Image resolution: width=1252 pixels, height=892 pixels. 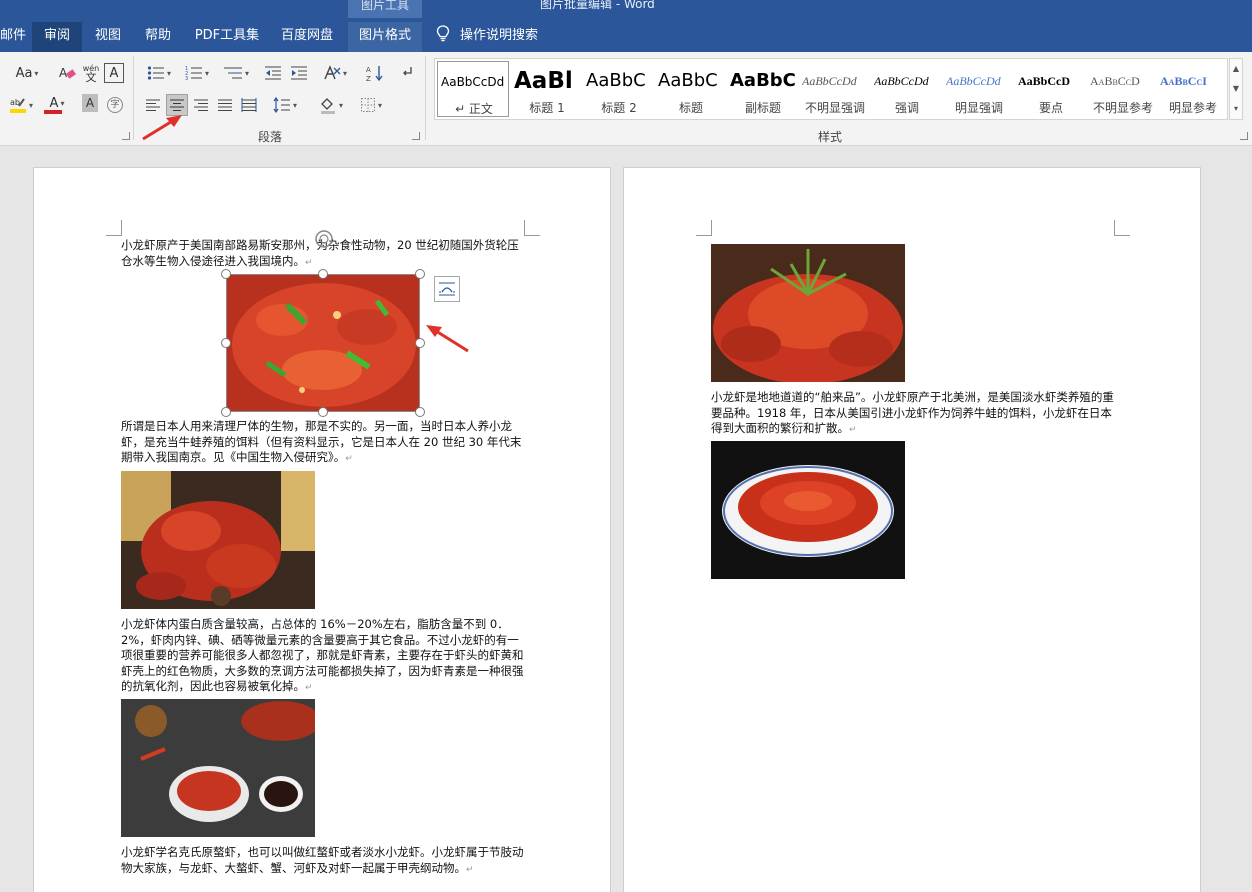 What do you see at coordinates (979, 89) in the screenshot?
I see `style-intense-emphasis: AaBbCcDd 明显强调` at bounding box center [979, 89].